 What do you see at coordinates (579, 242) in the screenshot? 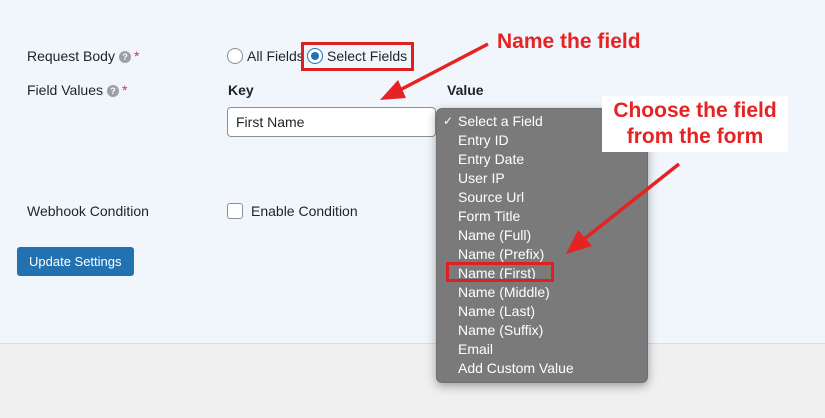
I see `arrow-to-option-head` at bounding box center [579, 242].